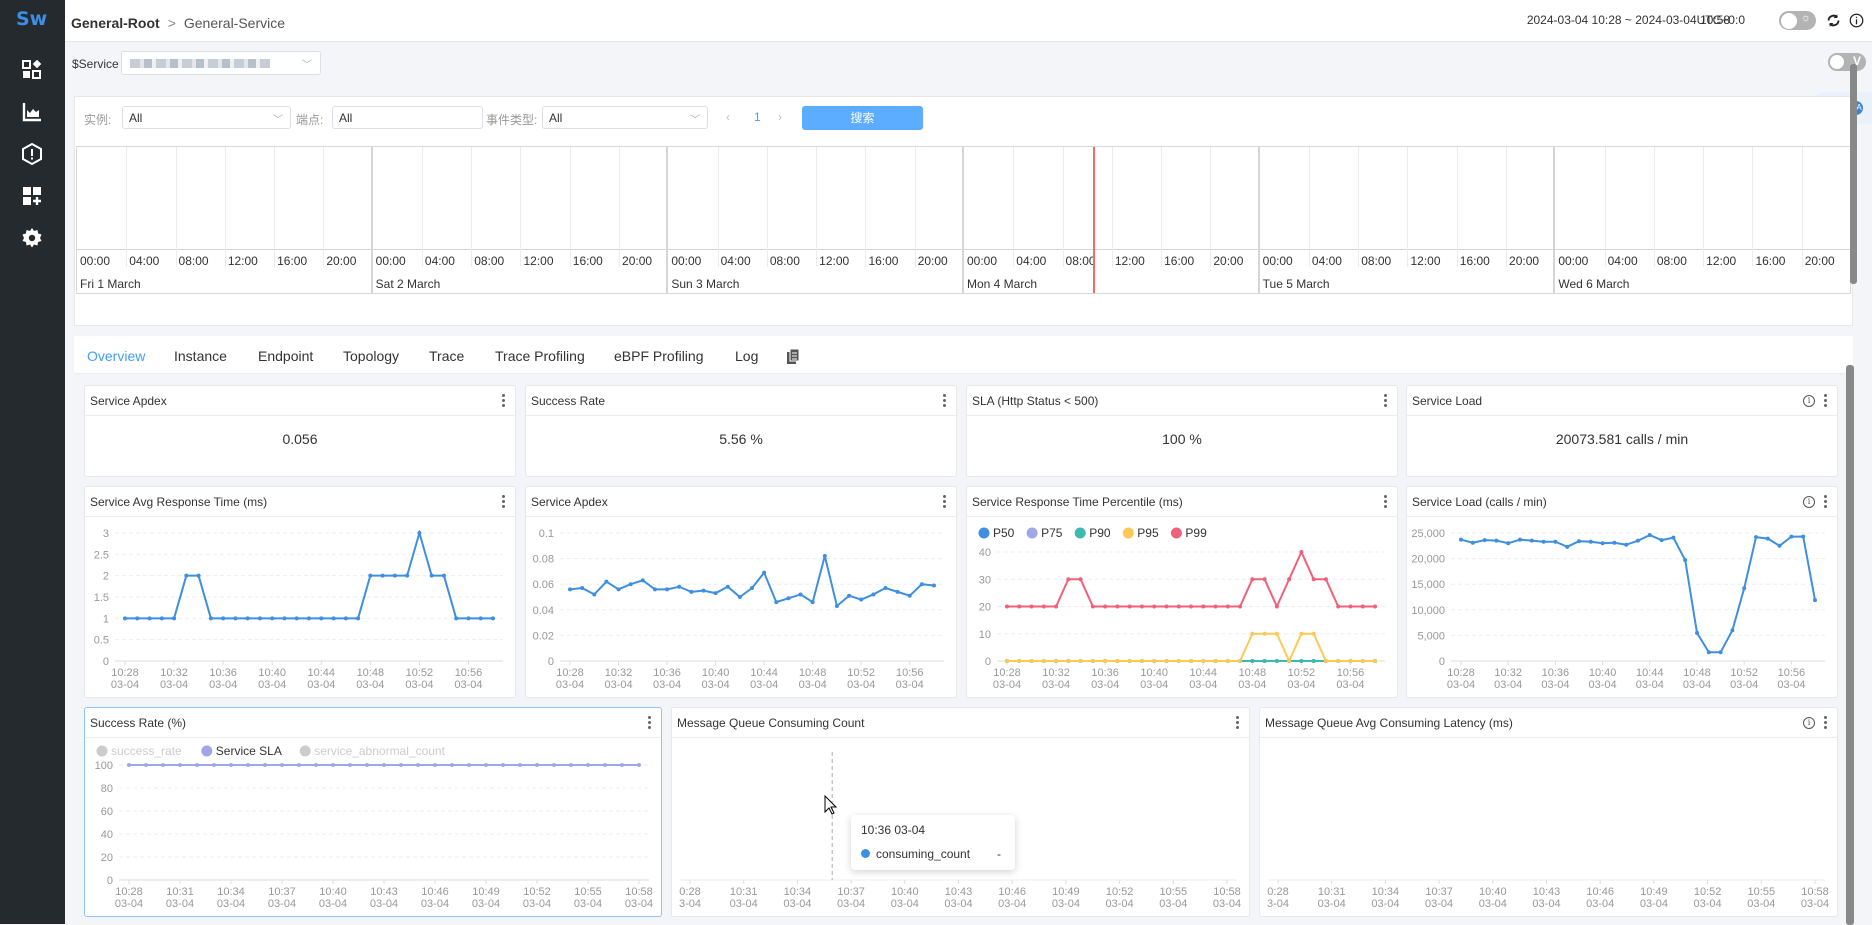 Image resolution: width=1872 pixels, height=925 pixels. What do you see at coordinates (98, 120) in the screenshot?
I see `instance-label: 实例:` at bounding box center [98, 120].